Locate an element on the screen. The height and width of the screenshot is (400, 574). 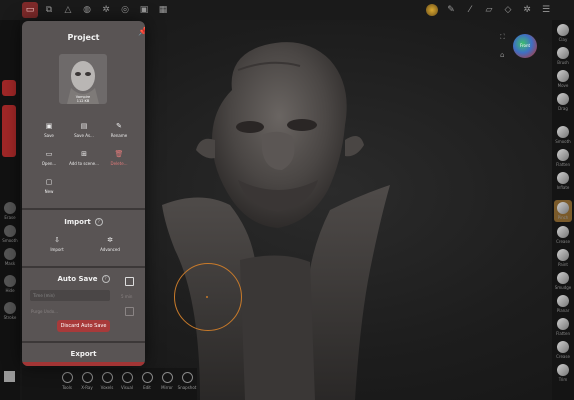
new-button: ▢ New is located at coordinates (49, 185).